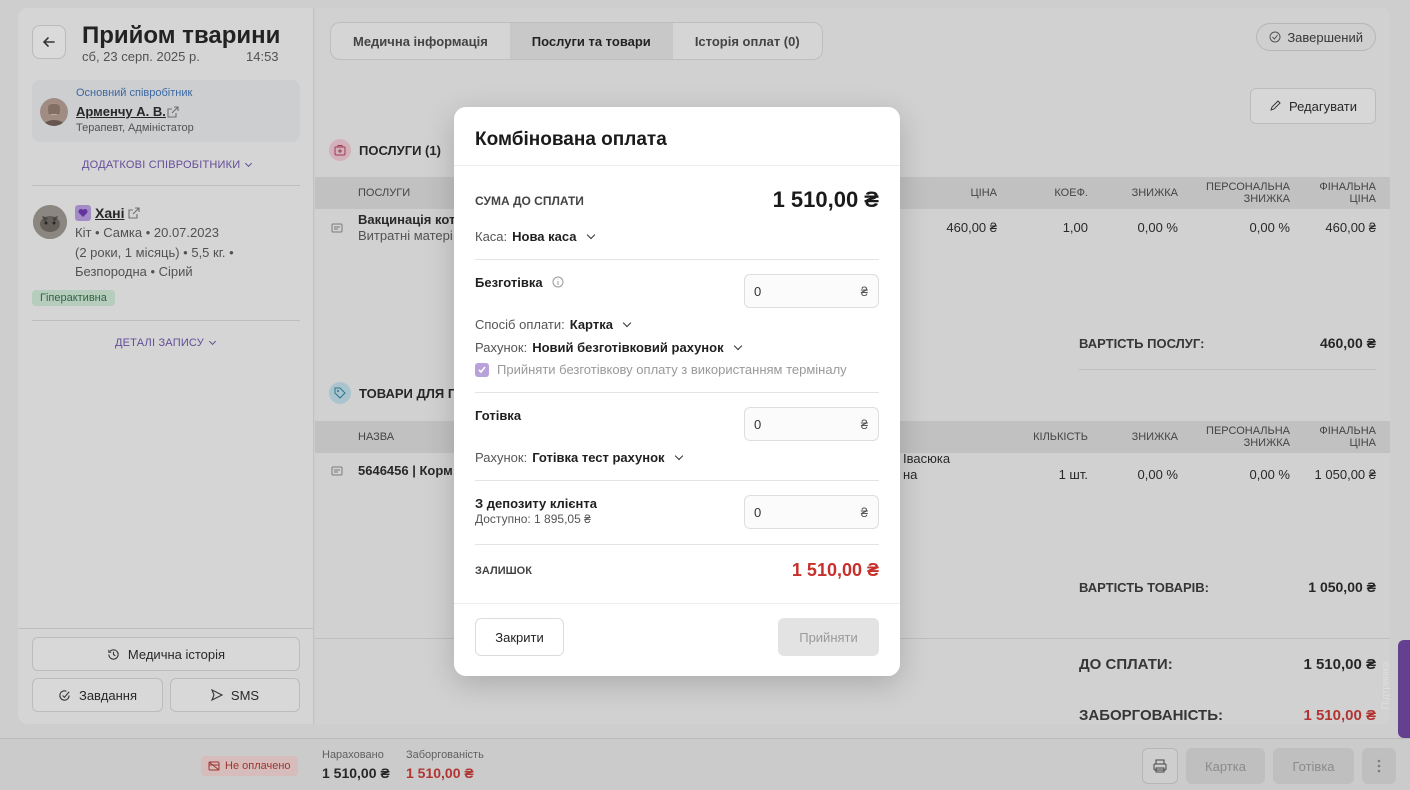  I want to click on accept-button: Прийняти, so click(828, 637).